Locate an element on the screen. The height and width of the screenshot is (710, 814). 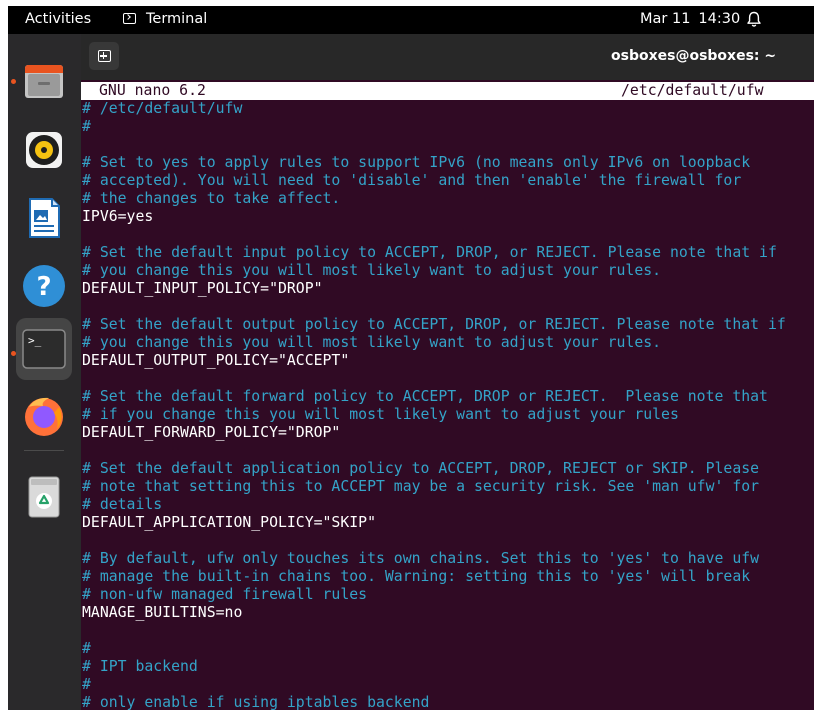
dock-separator is located at coordinates (44, 450).